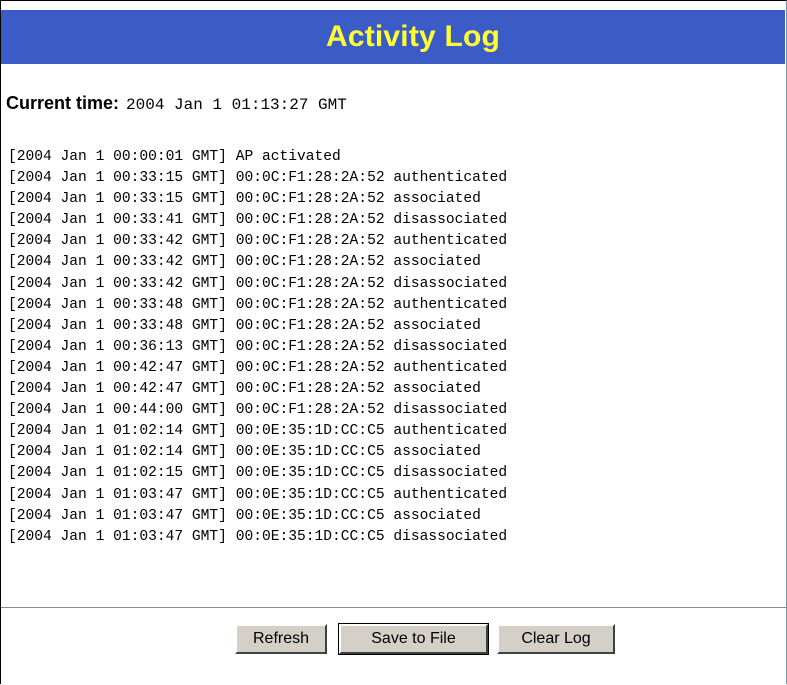  What do you see at coordinates (236, 105) in the screenshot?
I see `current-time-value: 2004 Jan 1 01:13:27 GMT` at bounding box center [236, 105].